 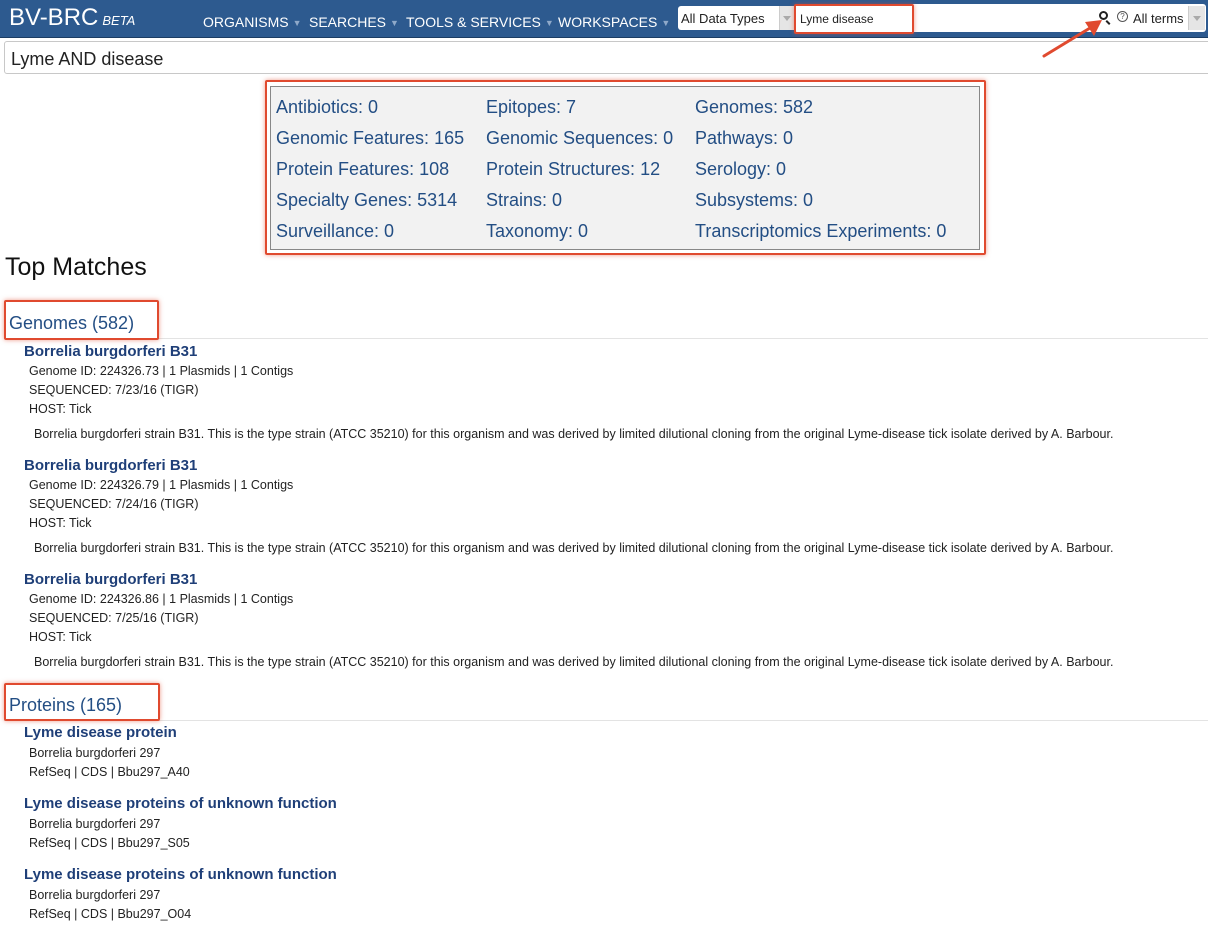 What do you see at coordinates (854, 19) in the screenshot?
I see `search-highlight-box` at bounding box center [854, 19].